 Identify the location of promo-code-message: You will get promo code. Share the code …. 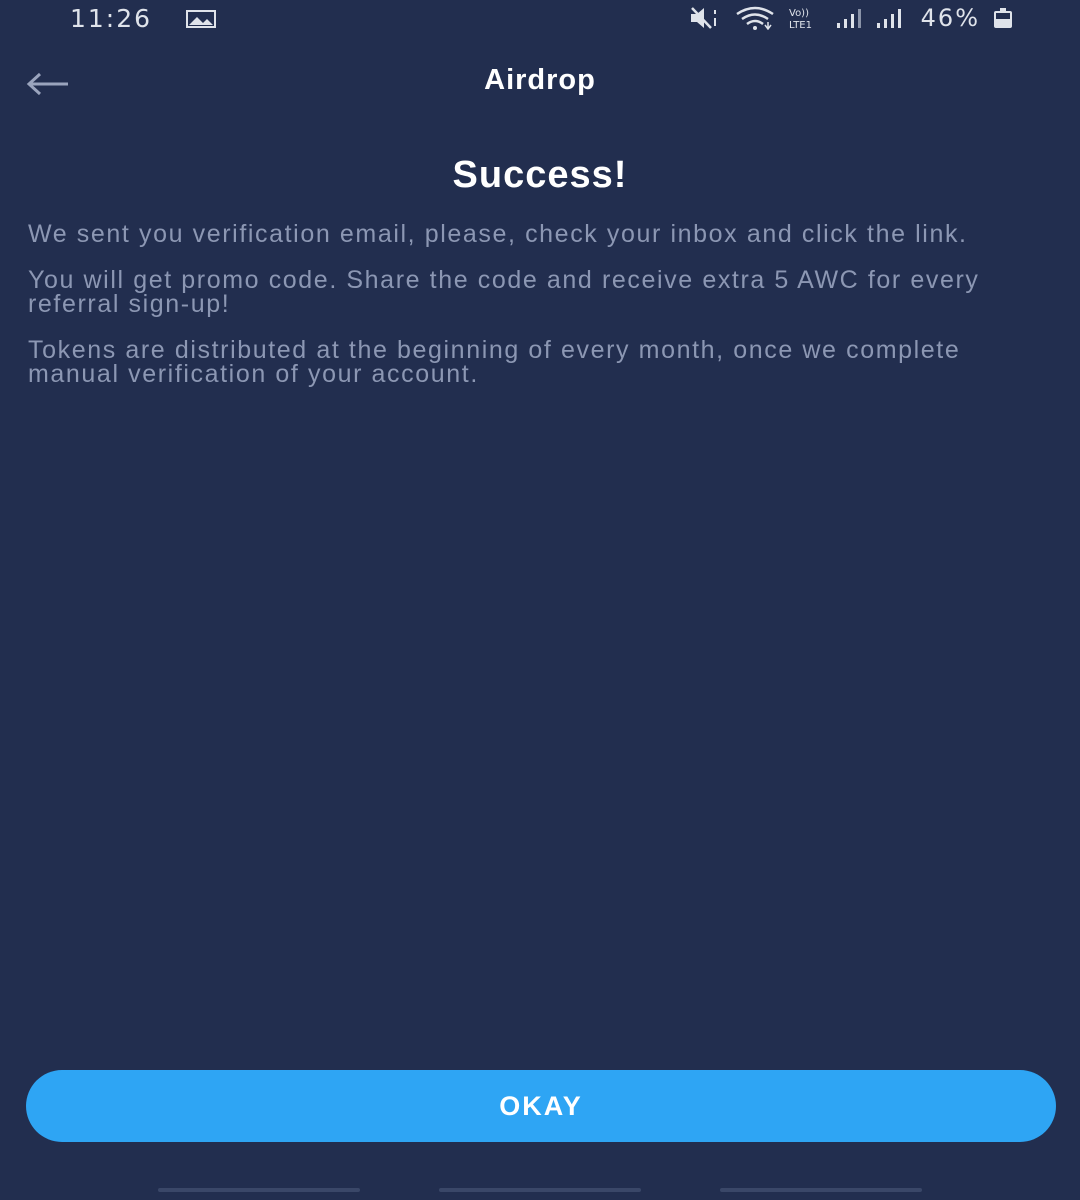
(504, 291).